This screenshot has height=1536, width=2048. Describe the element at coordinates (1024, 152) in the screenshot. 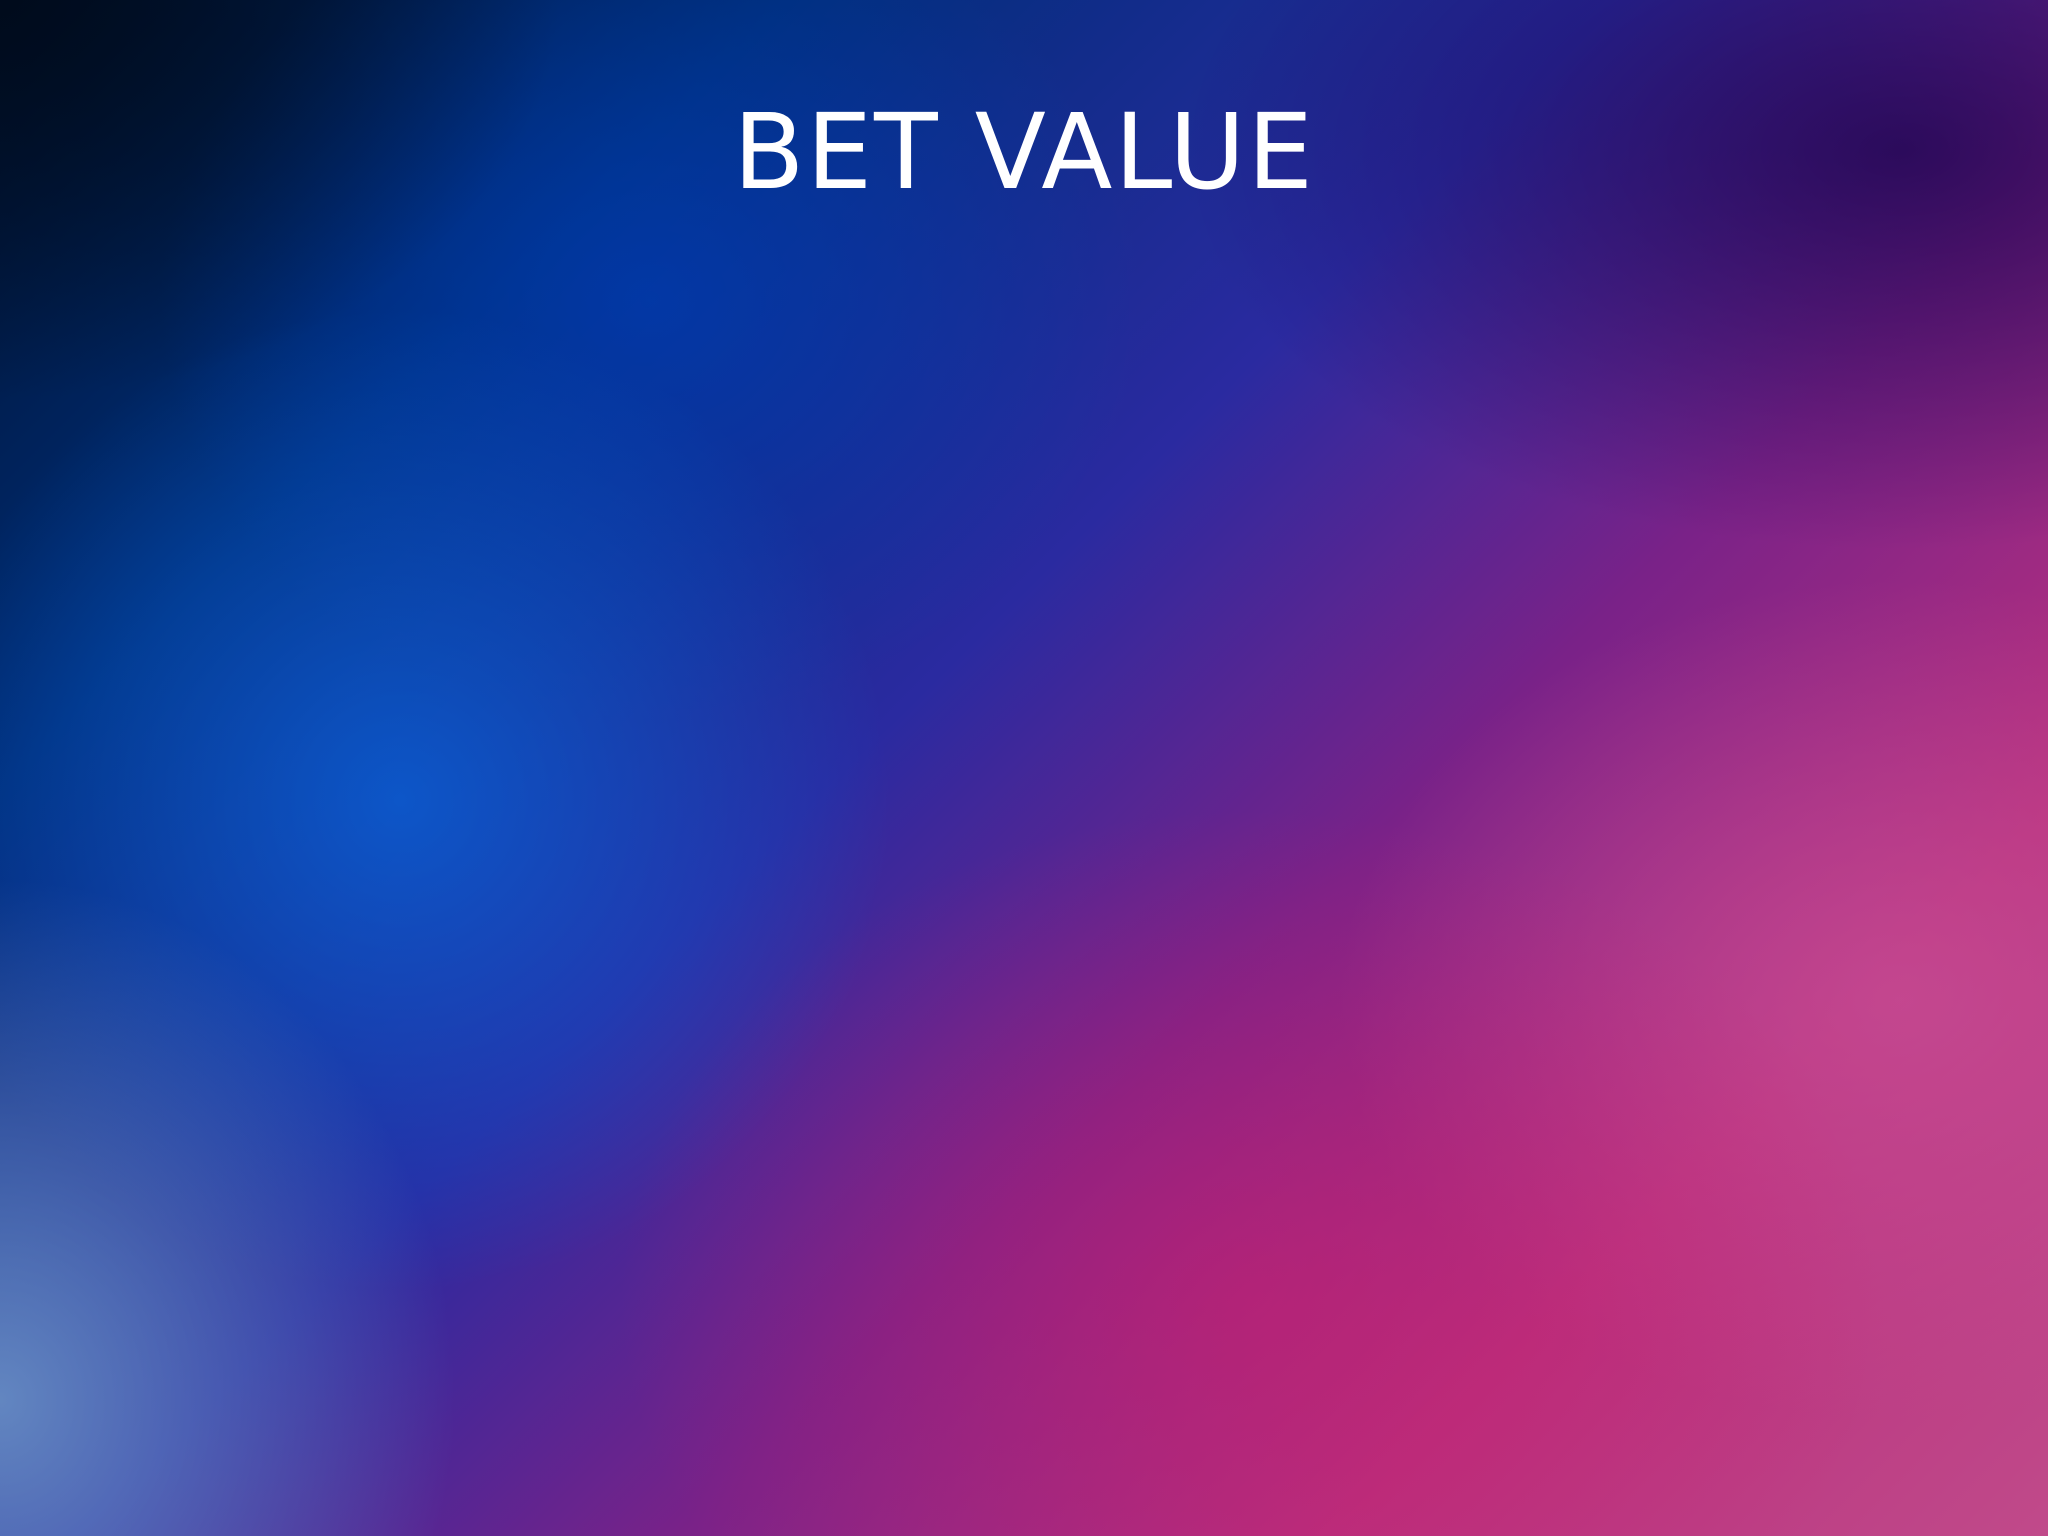

I see `screen-title: BET VALUE` at that location.